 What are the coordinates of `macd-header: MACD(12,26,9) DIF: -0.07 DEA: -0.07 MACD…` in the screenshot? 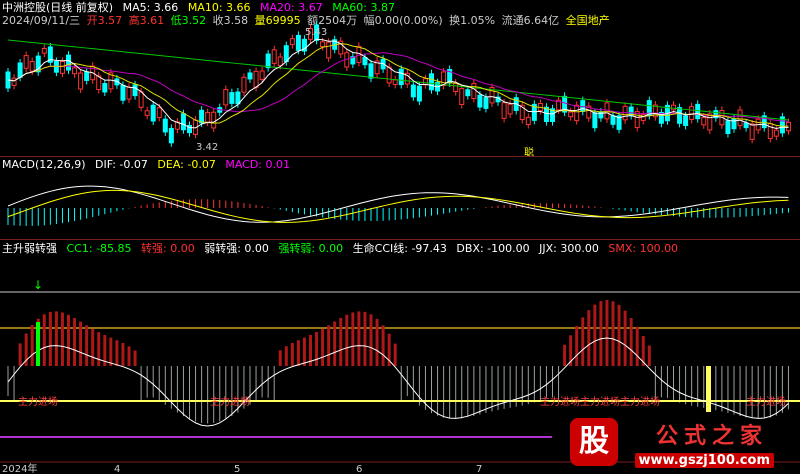 It's located at (149, 164).